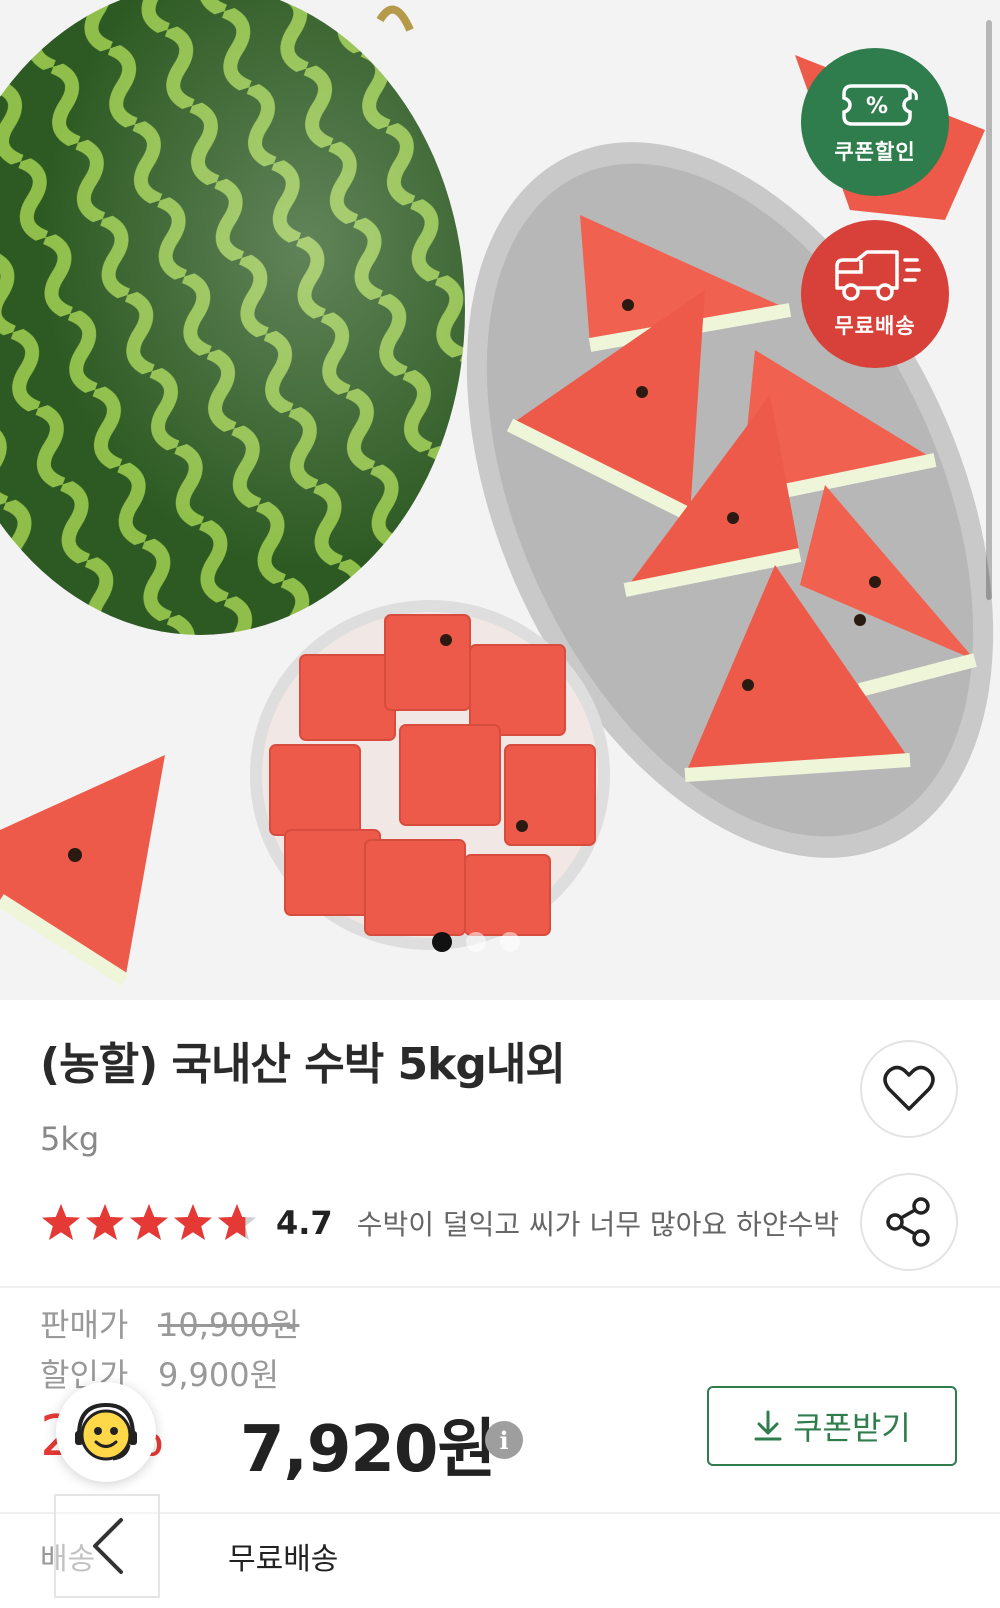 Image resolution: width=1000 pixels, height=1608 pixels. I want to click on share-button, so click(909, 1222).